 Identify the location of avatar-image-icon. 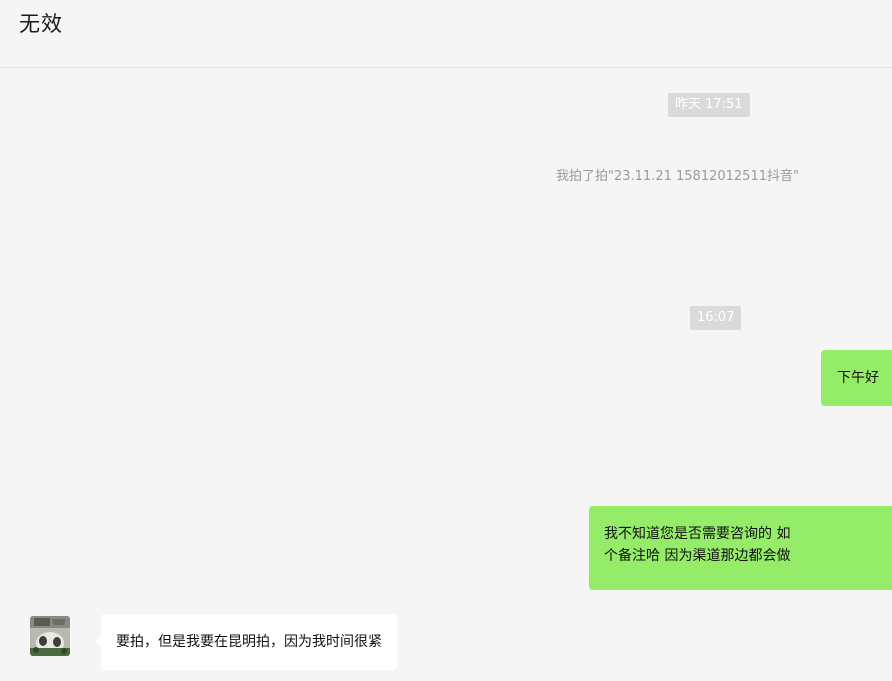
(50, 636).